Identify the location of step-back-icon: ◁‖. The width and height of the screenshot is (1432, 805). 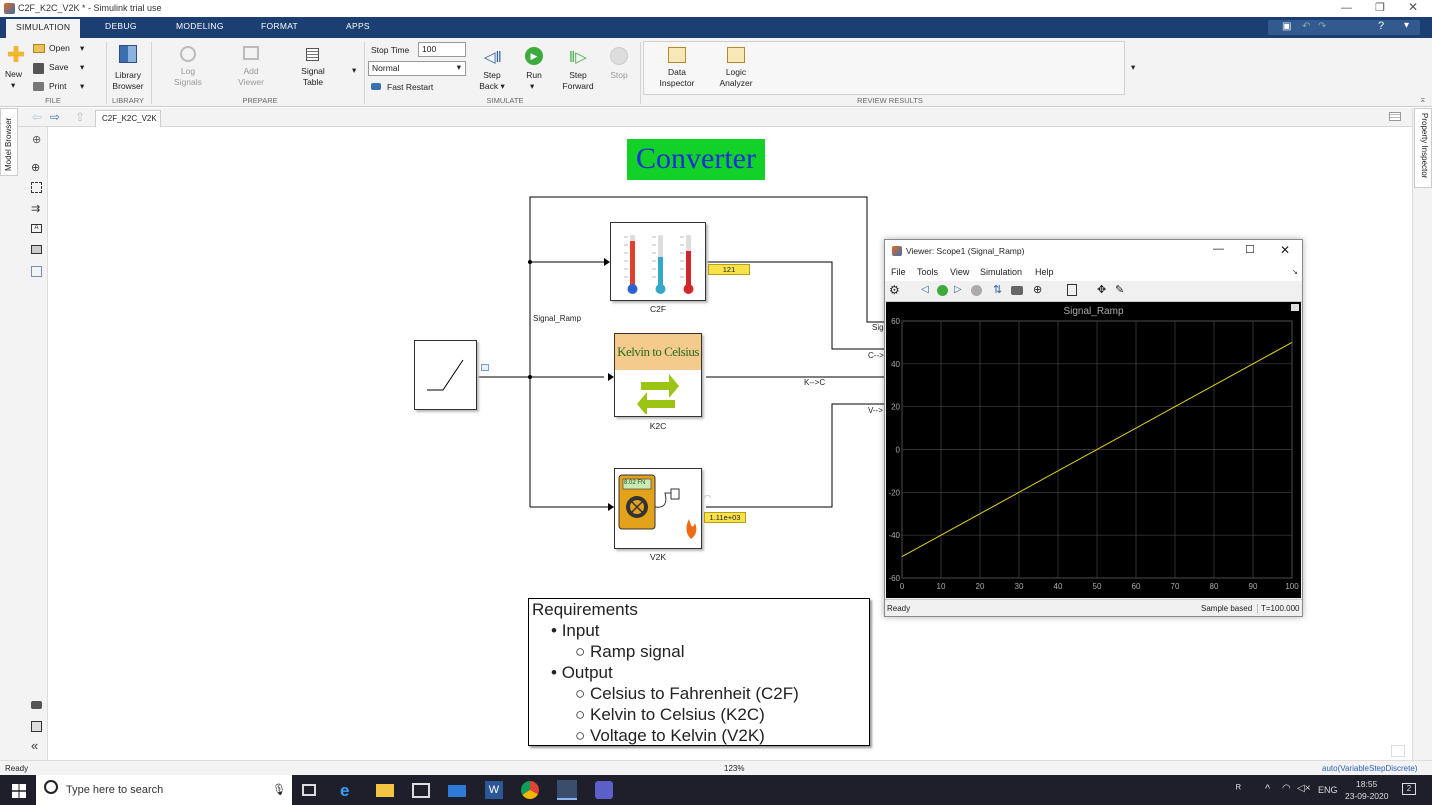
(493, 57).